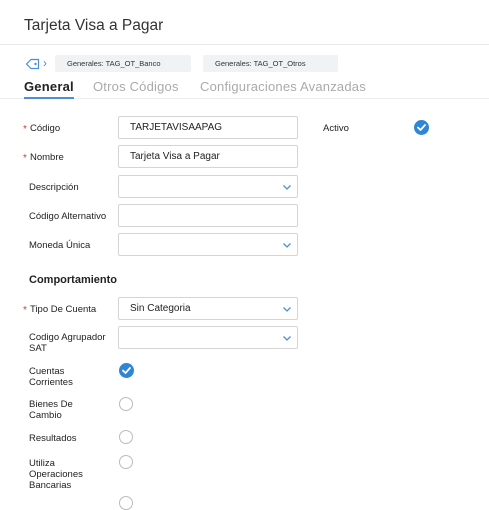  I want to click on tipo-de-cuenta-select: Sin Categoria, so click(208, 308).